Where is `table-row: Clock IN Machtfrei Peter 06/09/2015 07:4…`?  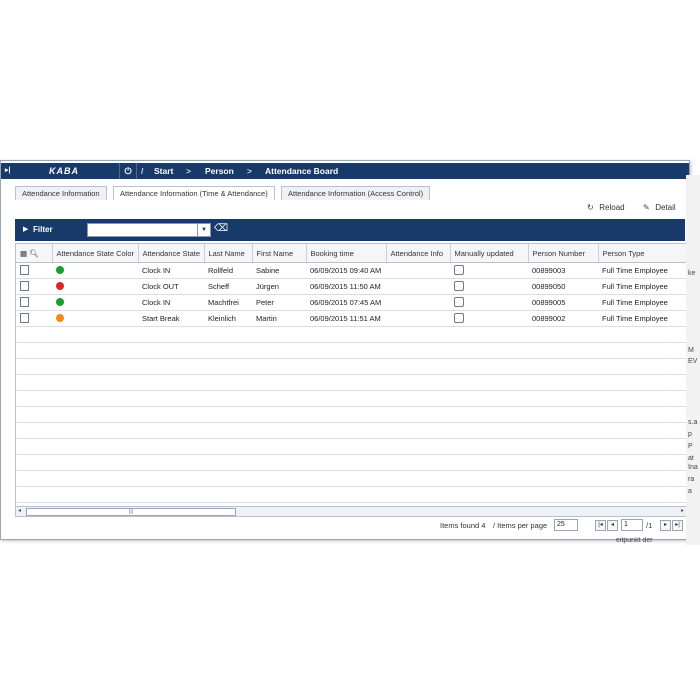 table-row: Clock IN Machtfrei Peter 06/09/2015 07:4… is located at coordinates (351, 302).